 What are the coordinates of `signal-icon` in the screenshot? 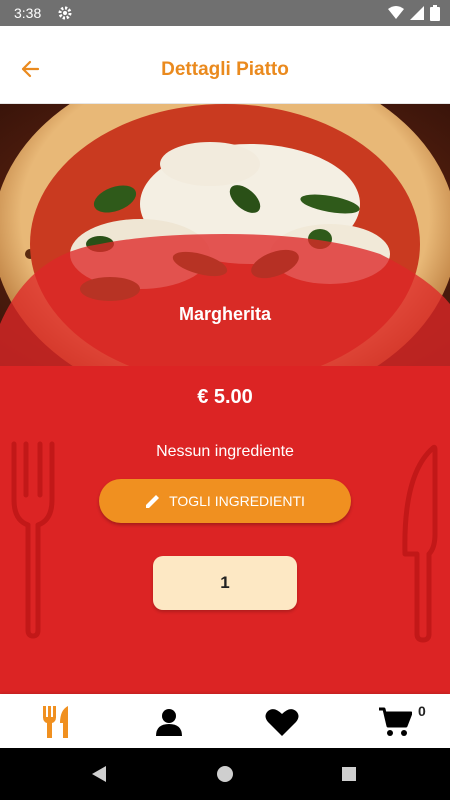 It's located at (417, 15).